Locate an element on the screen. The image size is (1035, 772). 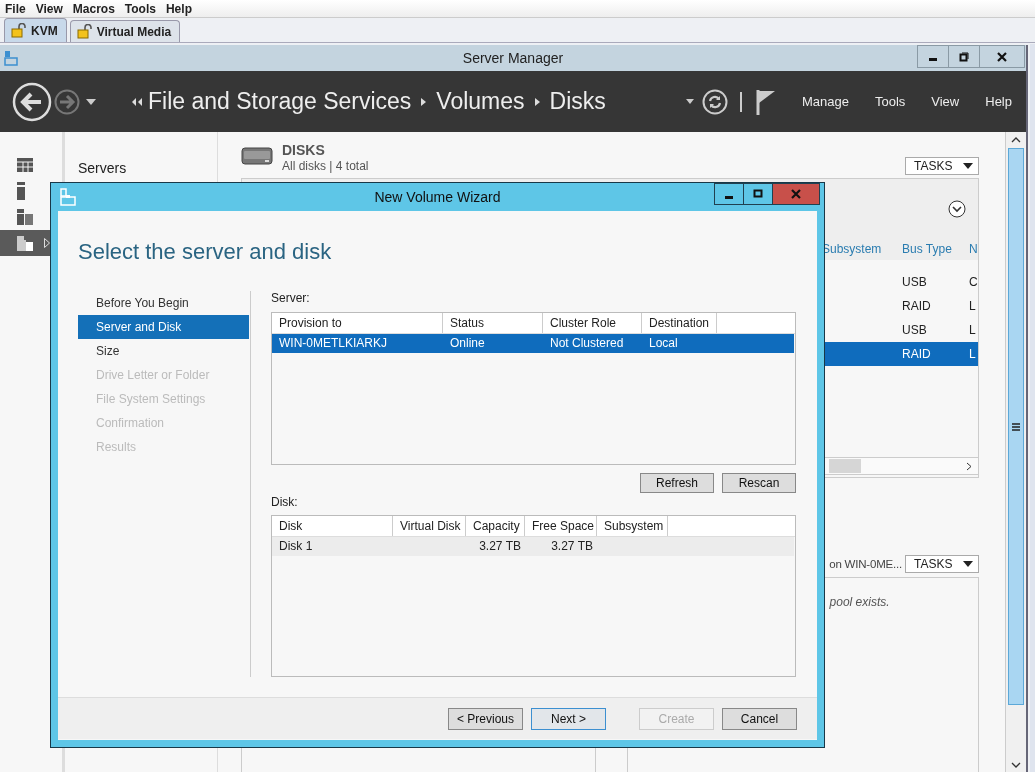
grip-icon is located at coordinates (1016, 426).